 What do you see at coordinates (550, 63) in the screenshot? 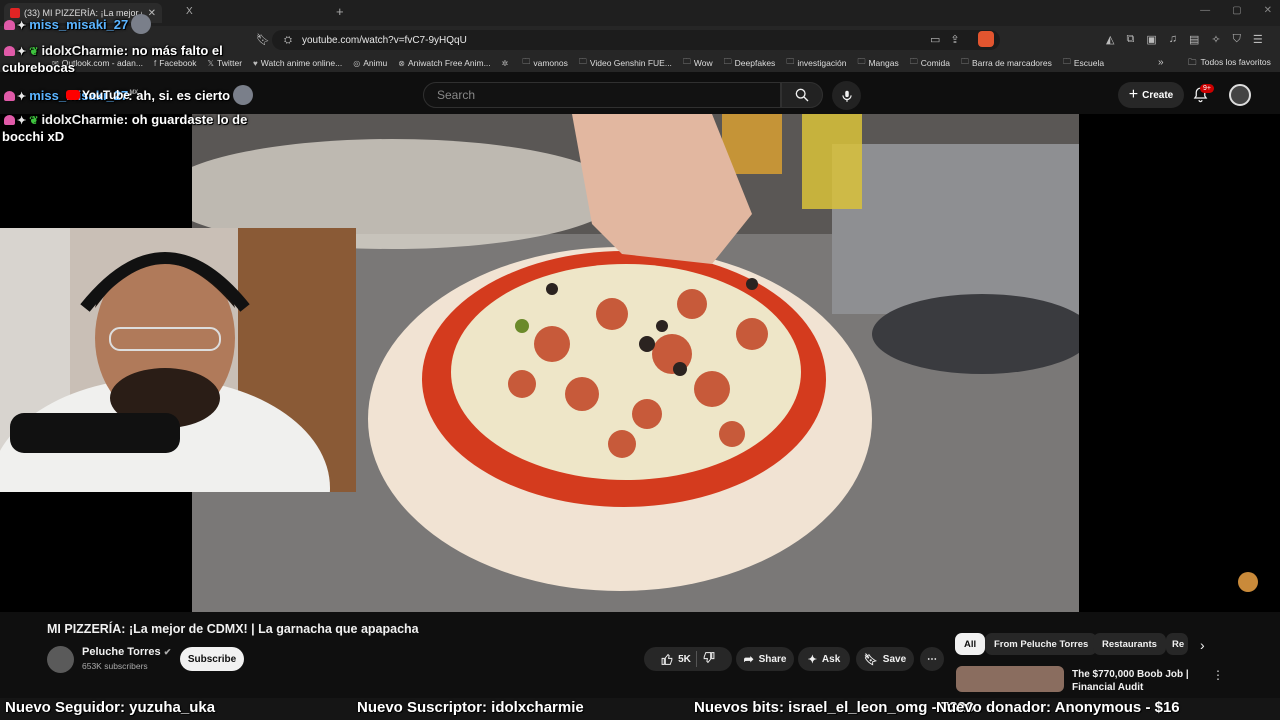
I see `bookmark-label: vamonos` at bounding box center [550, 63].